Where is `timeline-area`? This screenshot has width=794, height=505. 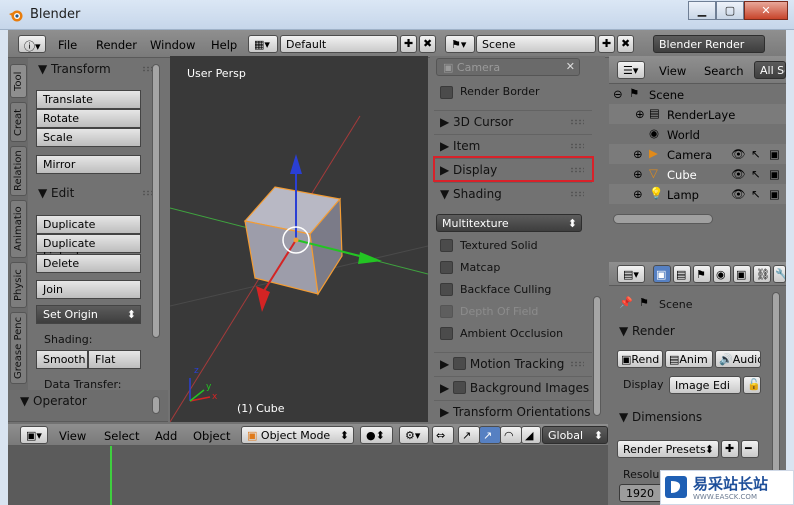
timeline-area is located at coordinates (308, 475).